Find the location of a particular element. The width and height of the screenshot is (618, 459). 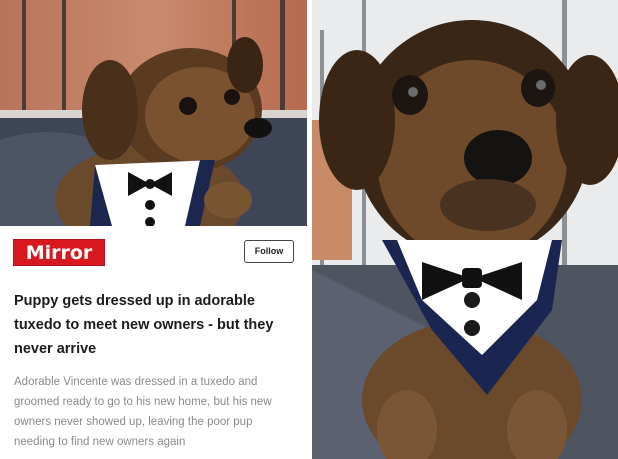

publisher-logo: Mirror is located at coordinates (59, 252).